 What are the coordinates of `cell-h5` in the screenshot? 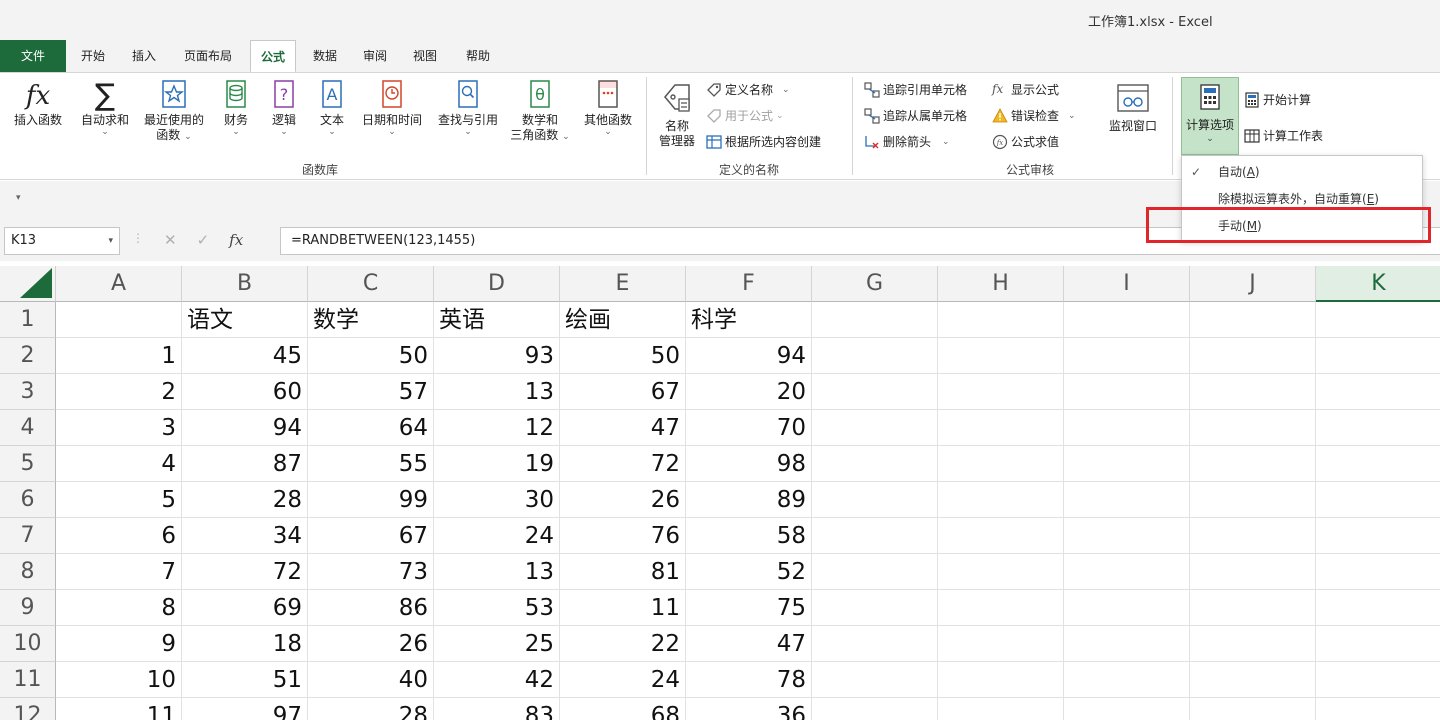 It's located at (1001, 464).